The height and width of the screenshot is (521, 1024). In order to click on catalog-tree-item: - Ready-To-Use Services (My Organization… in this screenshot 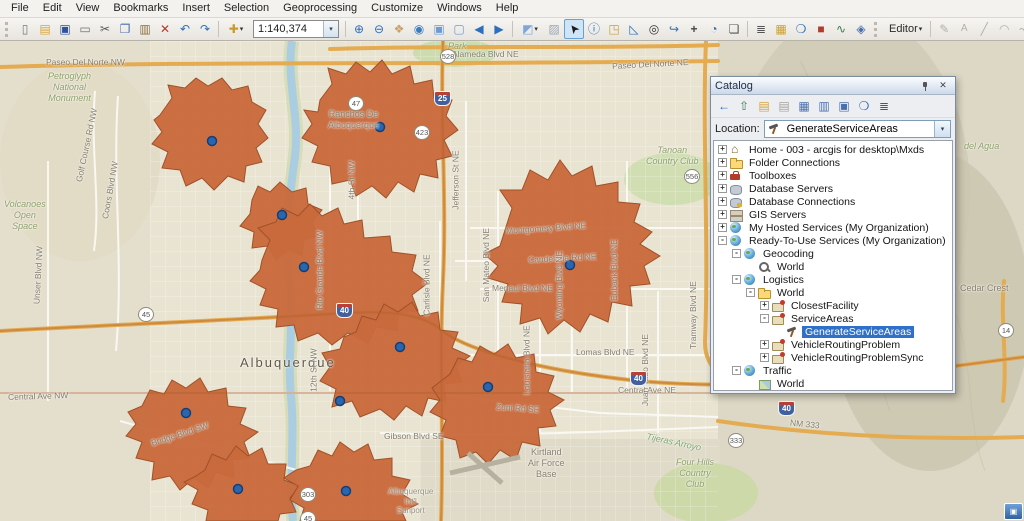, I will do `click(833, 240)`.